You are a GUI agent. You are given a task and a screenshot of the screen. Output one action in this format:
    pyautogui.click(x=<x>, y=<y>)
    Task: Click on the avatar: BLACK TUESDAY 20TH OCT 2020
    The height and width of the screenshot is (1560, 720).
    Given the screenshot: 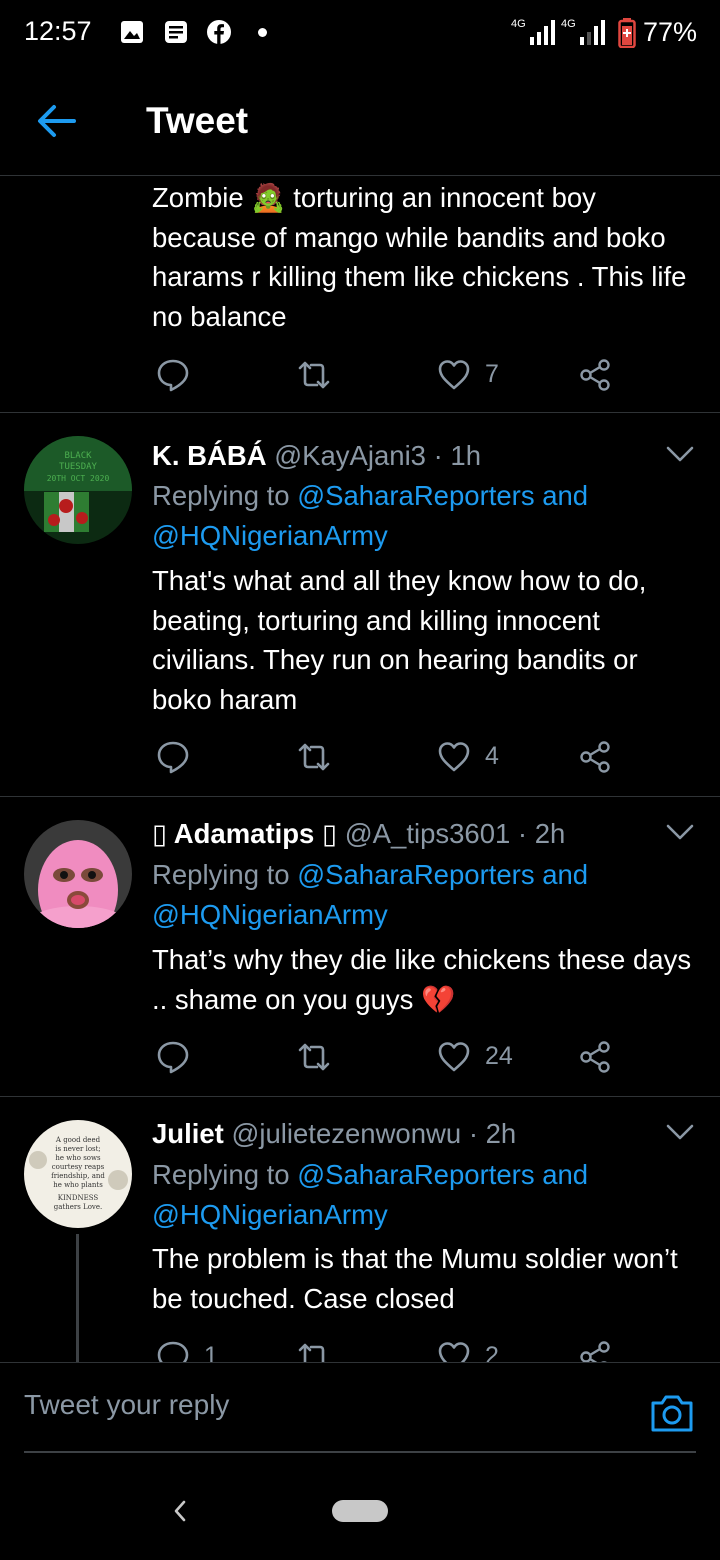 What is the action you would take?
    pyautogui.click(x=78, y=490)
    